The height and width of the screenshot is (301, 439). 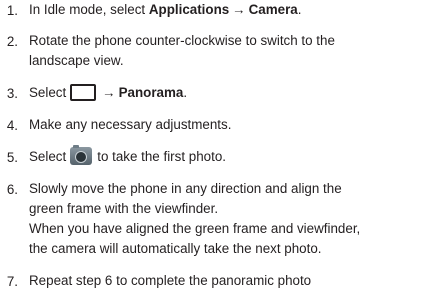 I want to click on step-number: 3., so click(x=12, y=93).